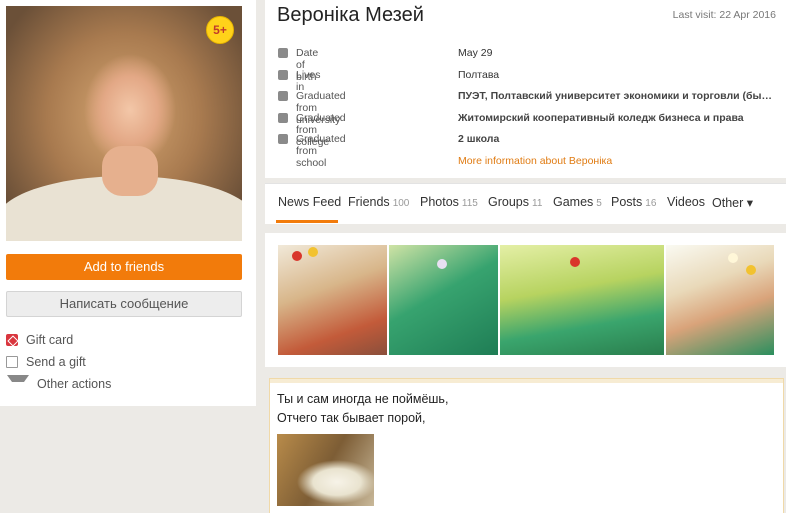  What do you see at coordinates (439, 202) in the screenshot?
I see `tab-label: Photos` at bounding box center [439, 202].